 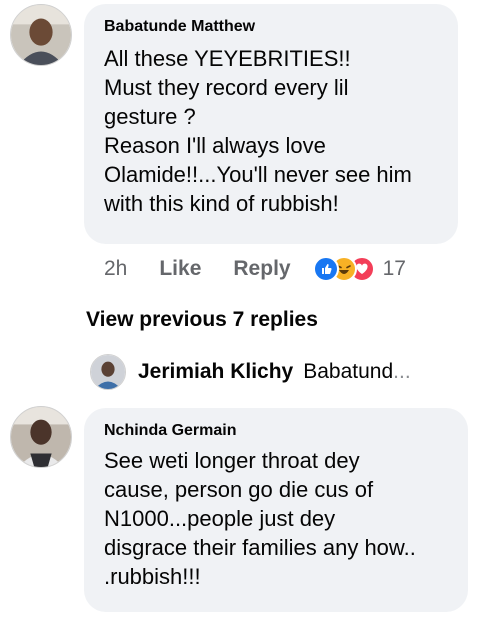 I want to click on reactions-summary: 17, so click(x=359, y=269).